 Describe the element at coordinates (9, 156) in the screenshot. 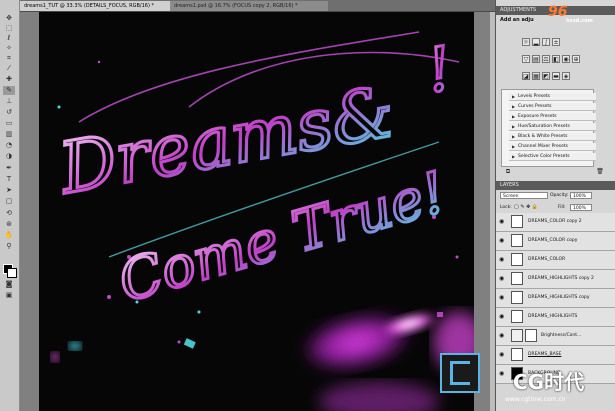

I see `dodge-tool-icon: ◑` at that location.